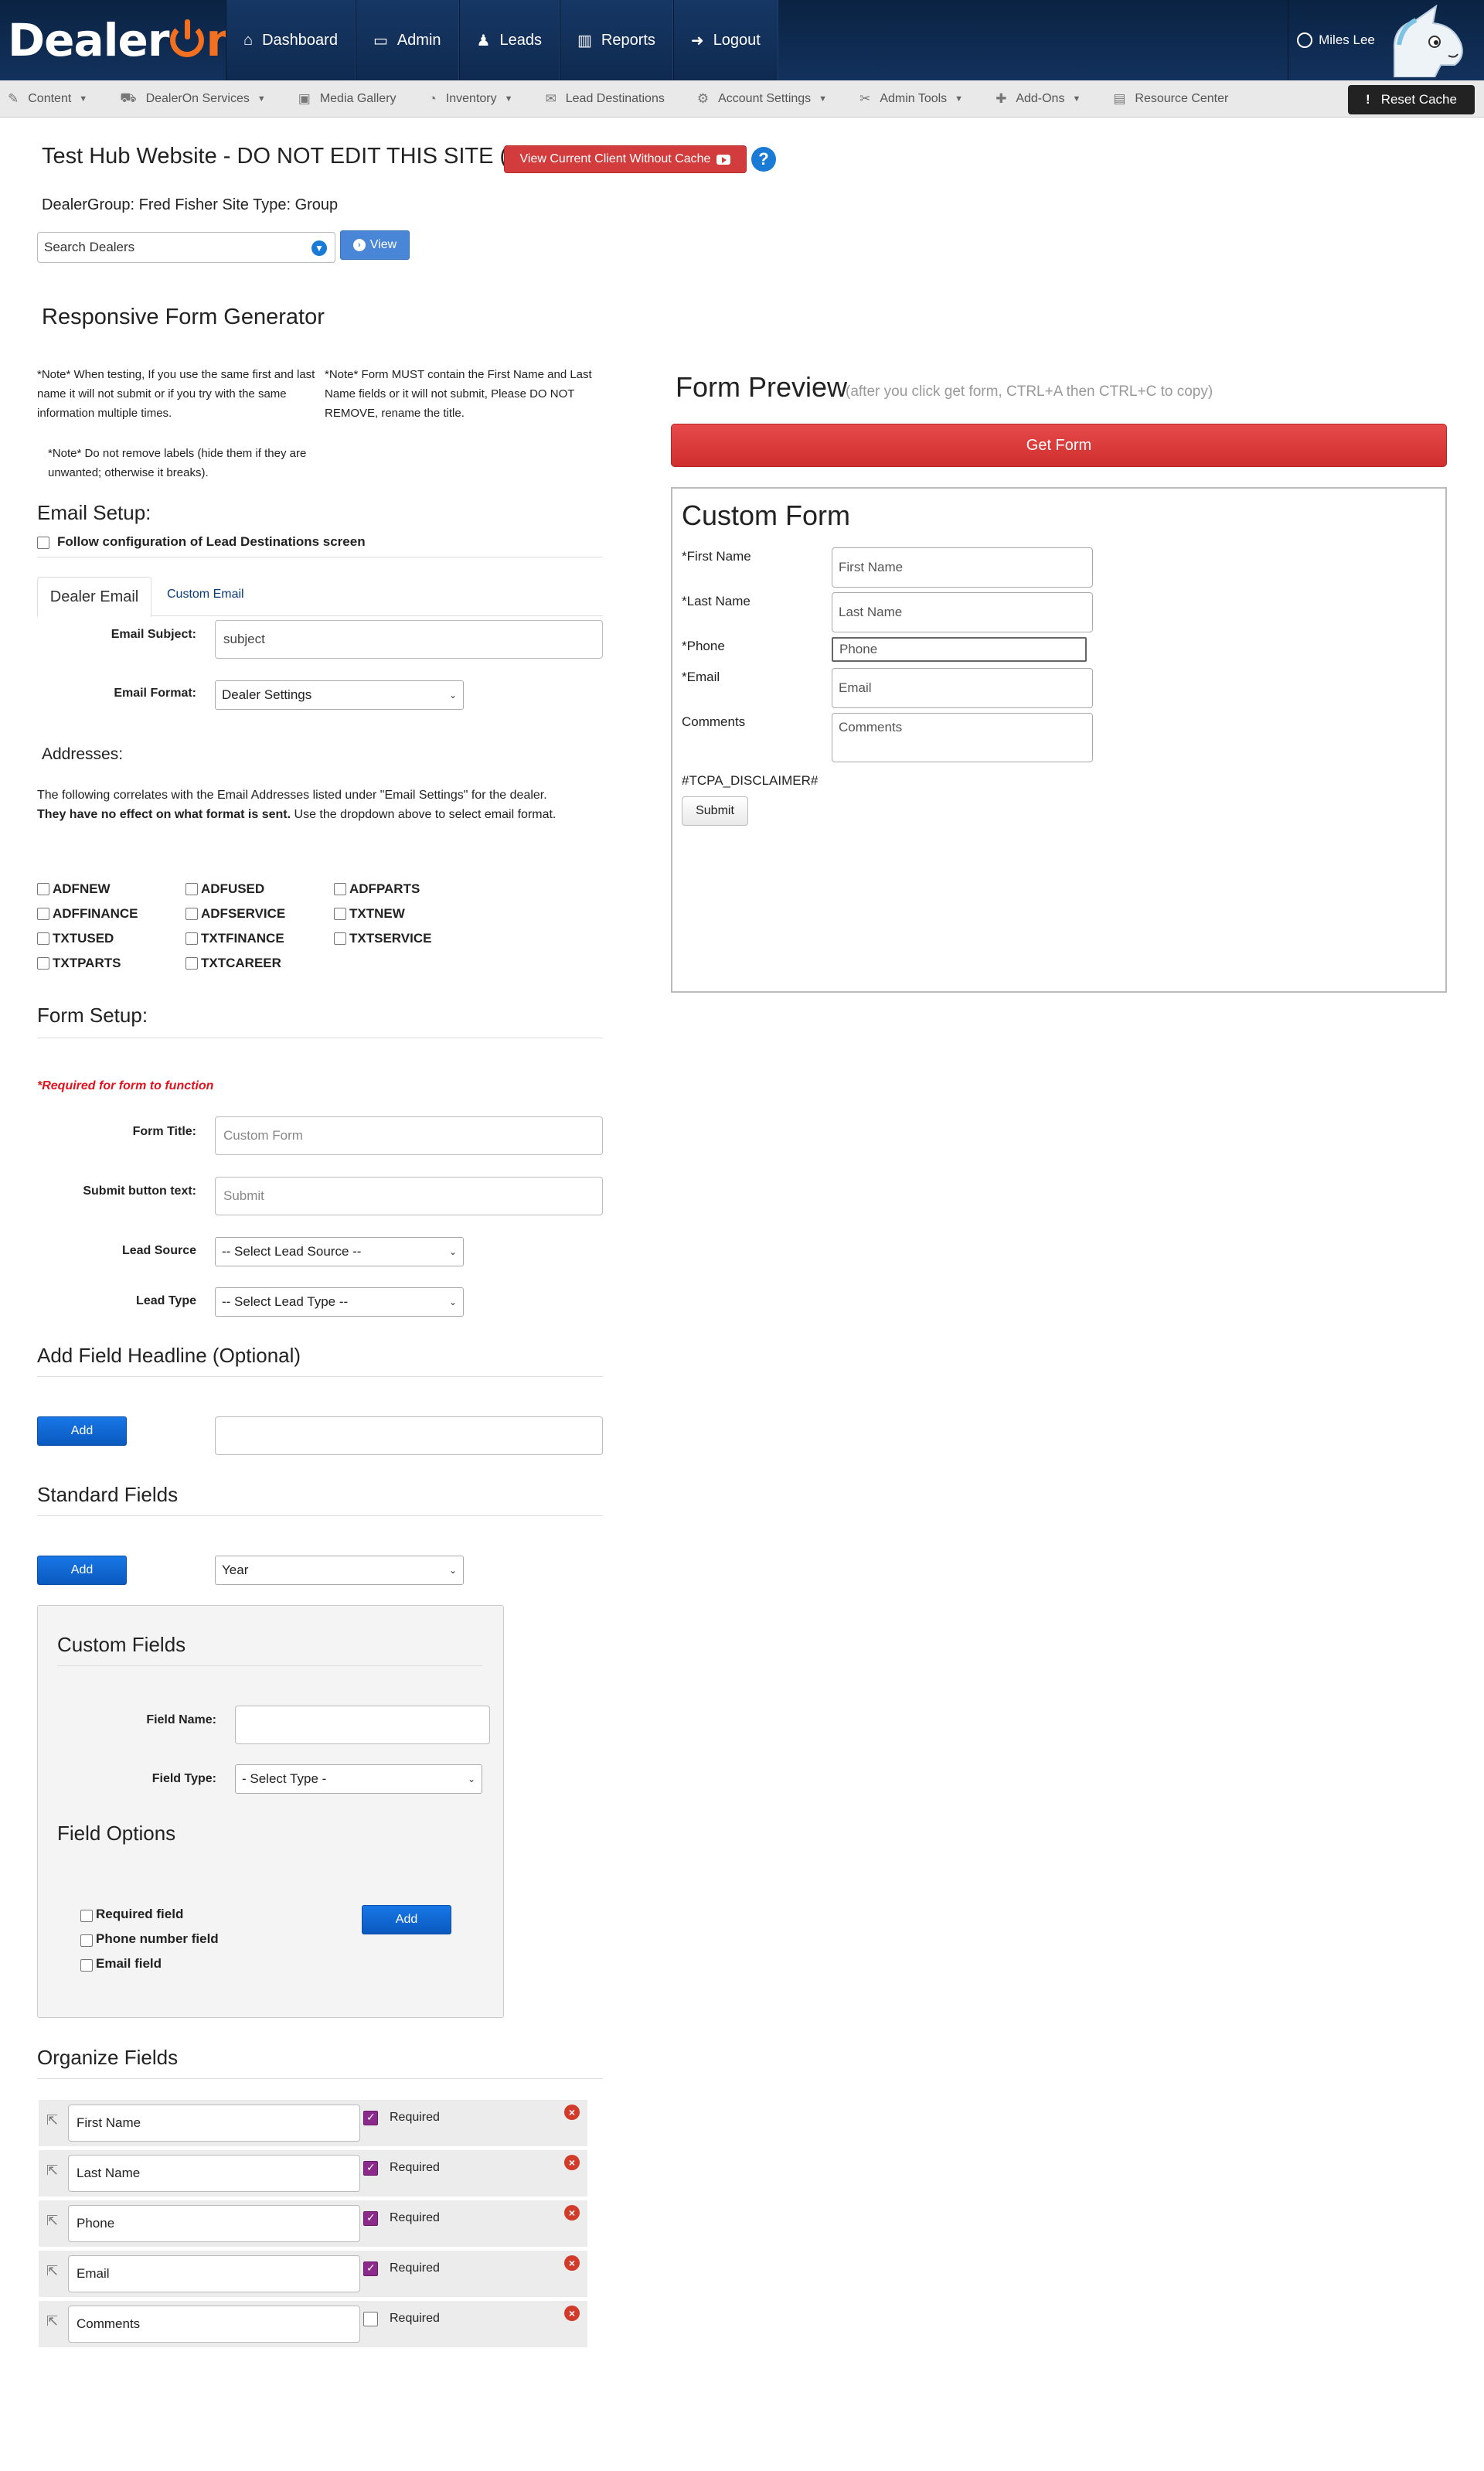 The image size is (1484, 2471). I want to click on follow-config-checkbox, so click(43, 543).